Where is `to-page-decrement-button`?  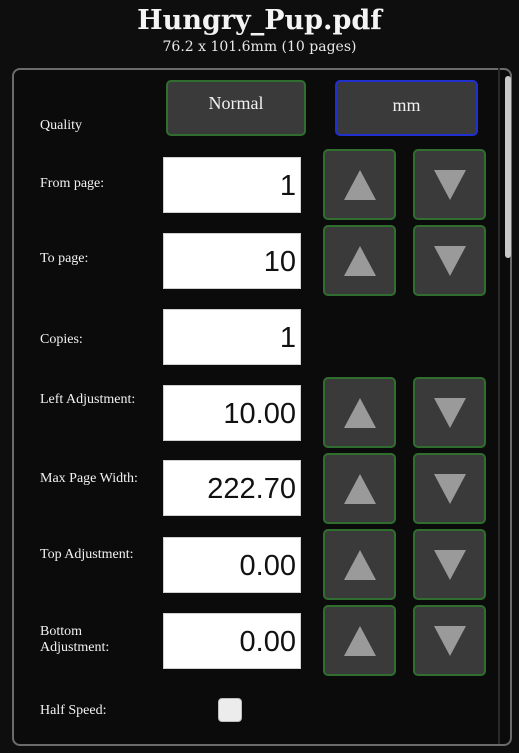
to-page-decrement-button is located at coordinates (449, 260).